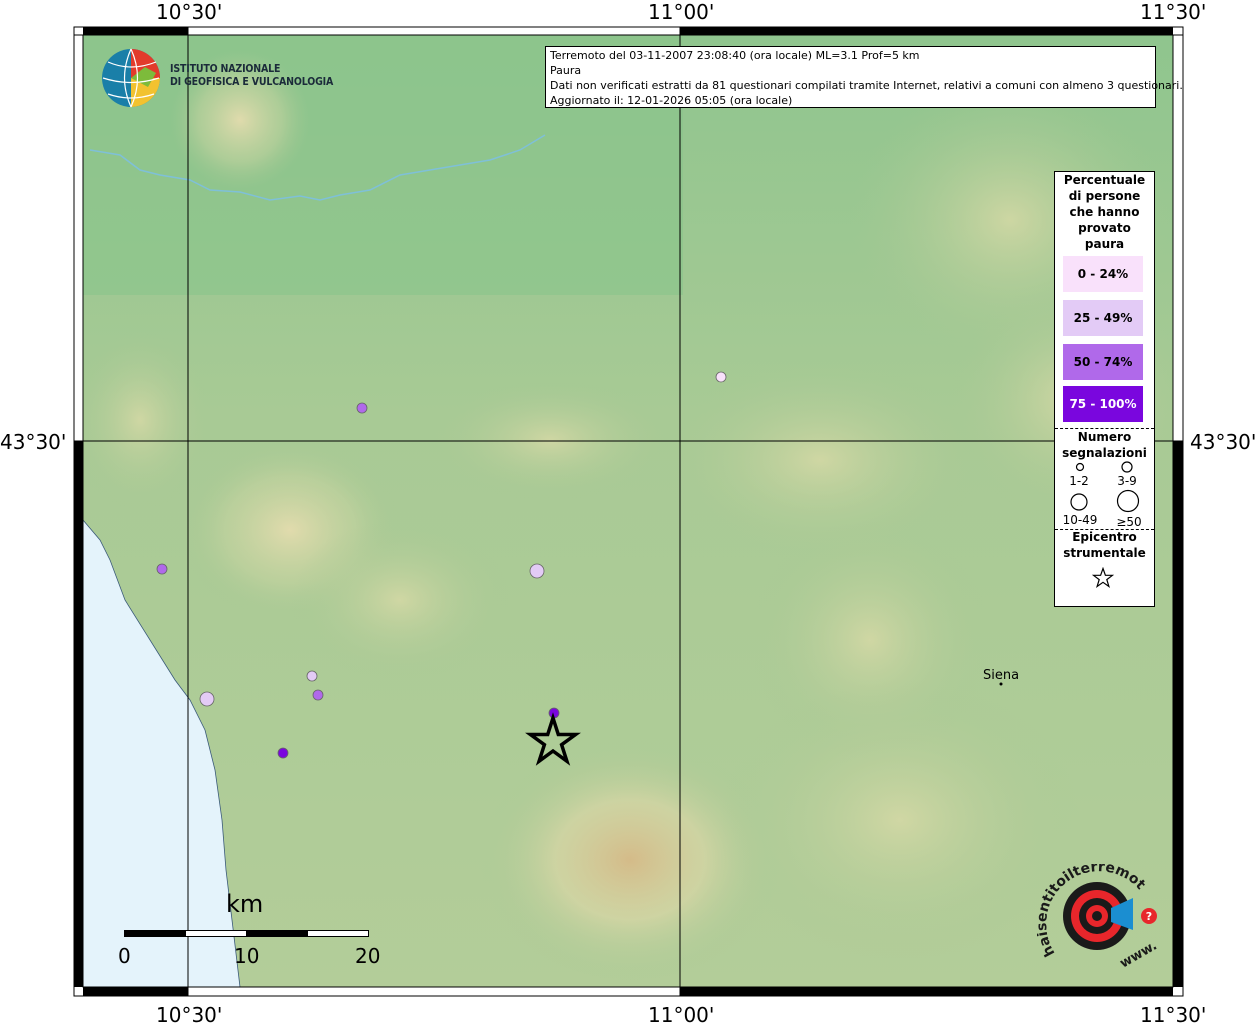 This screenshot has width=1257, height=1027. Describe the element at coordinates (124, 956) in the screenshot. I see `scale-tick-0: 0` at that location.